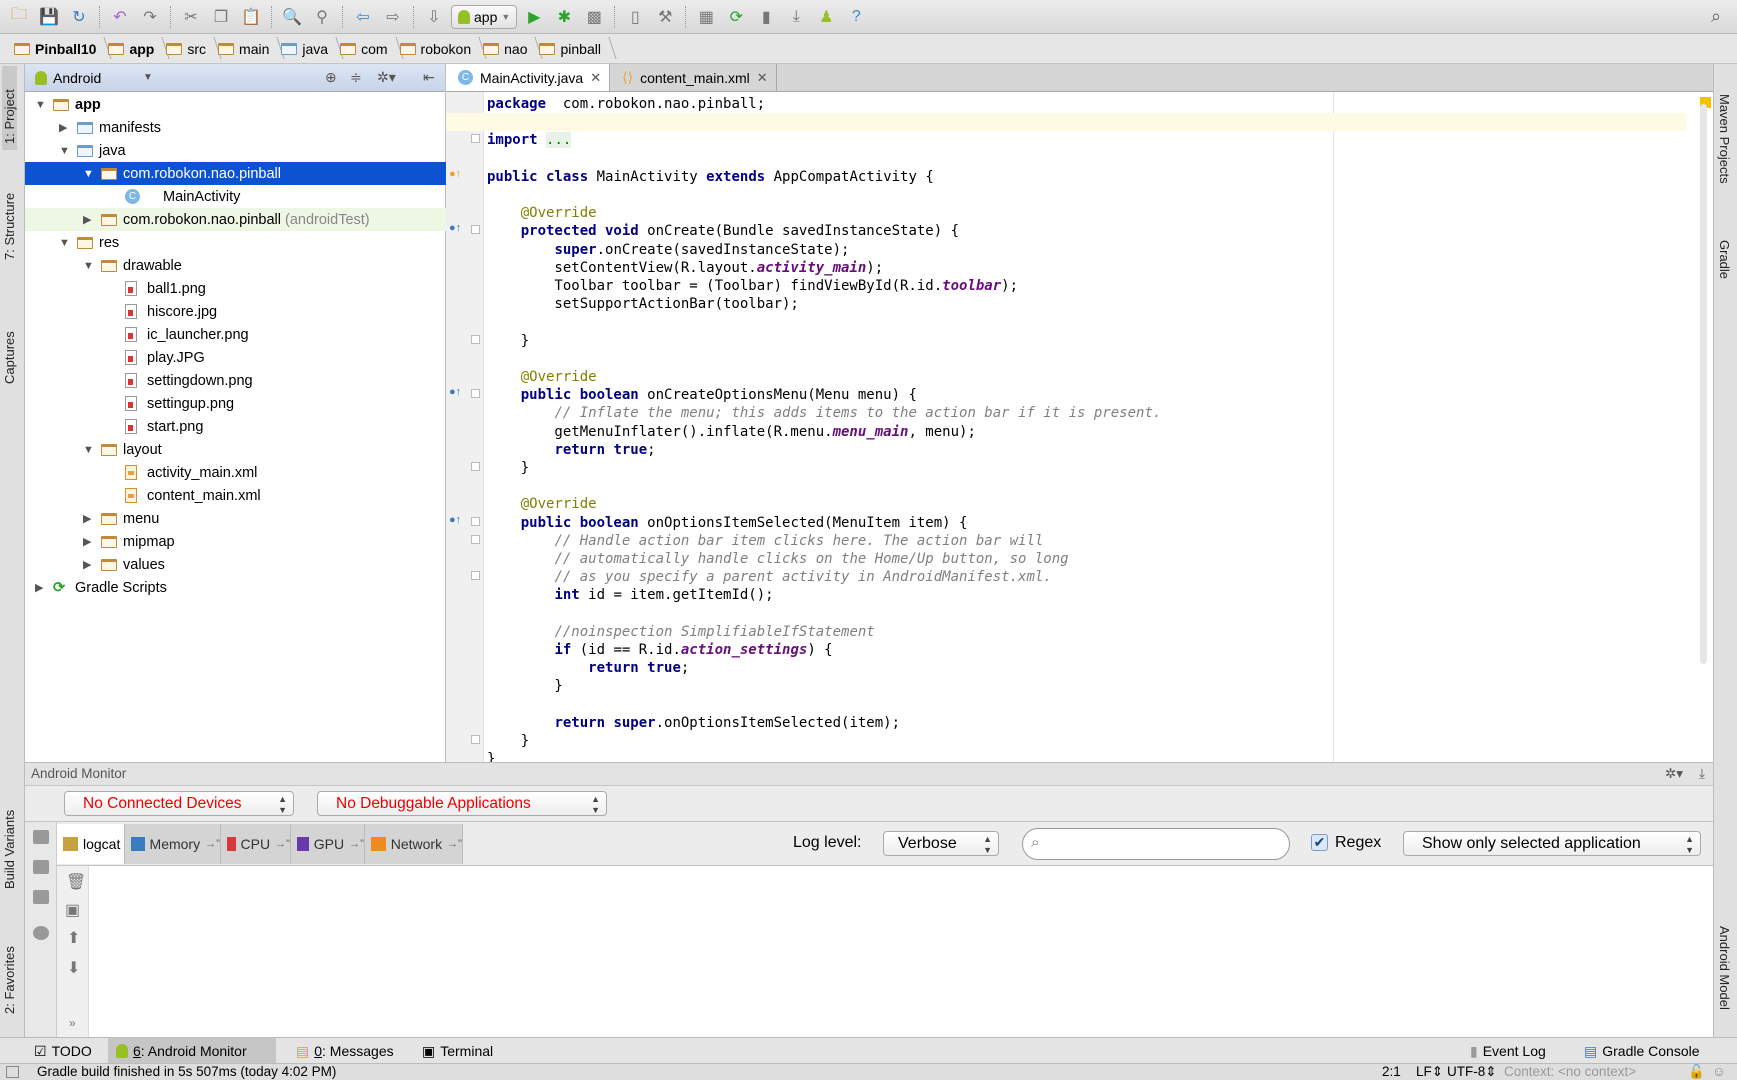 The width and height of the screenshot is (1737, 1080). What do you see at coordinates (1508, 1051) in the screenshot?
I see `event-log-button: ▮ Event Log` at bounding box center [1508, 1051].